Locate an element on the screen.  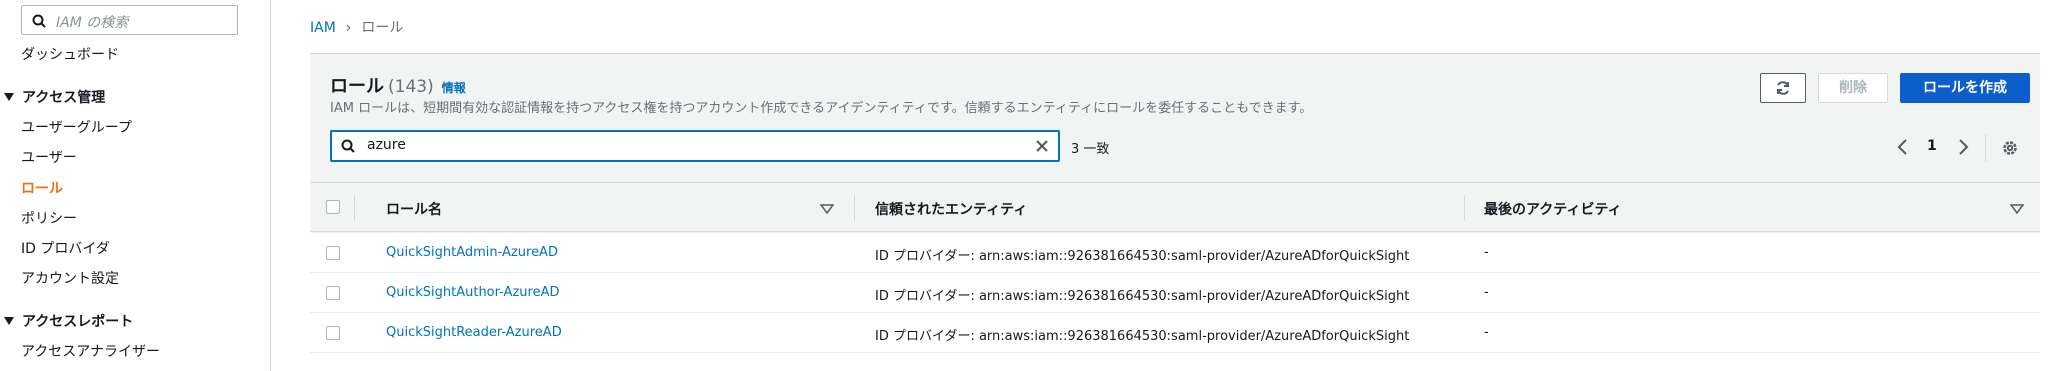
column-trusted-entity: 信頼されたエンティティ is located at coordinates (951, 209).